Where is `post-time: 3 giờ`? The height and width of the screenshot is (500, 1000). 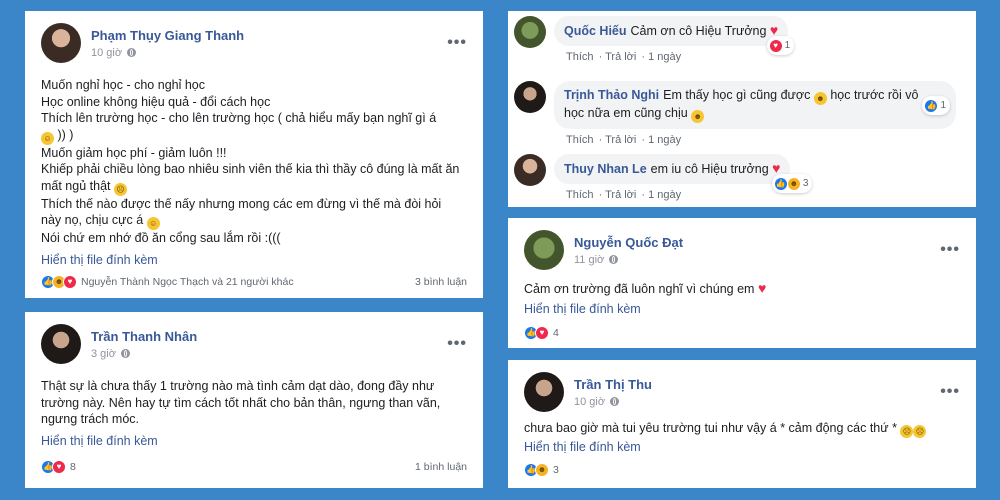
post-time: 3 giờ is located at coordinates (103, 354).